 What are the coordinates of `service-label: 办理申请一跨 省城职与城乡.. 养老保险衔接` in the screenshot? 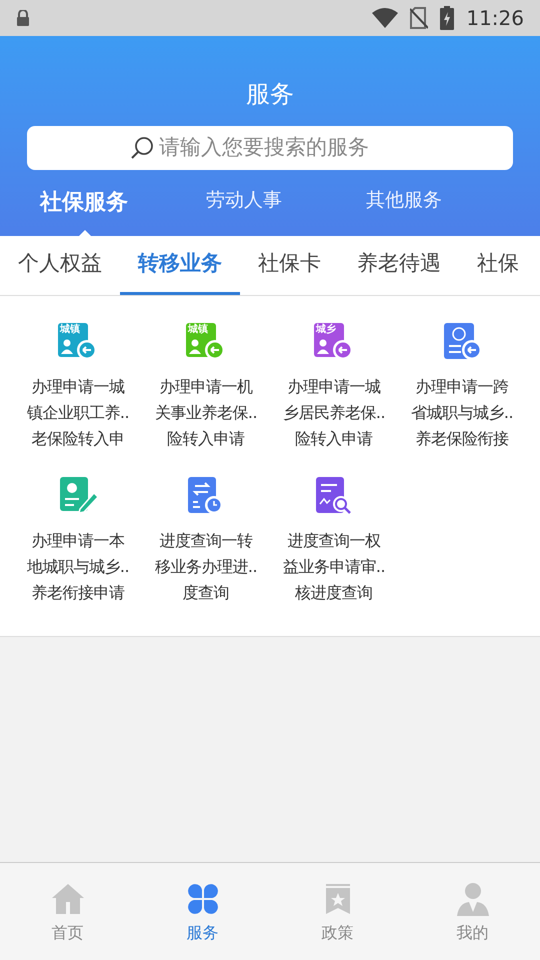 It's located at (462, 413).